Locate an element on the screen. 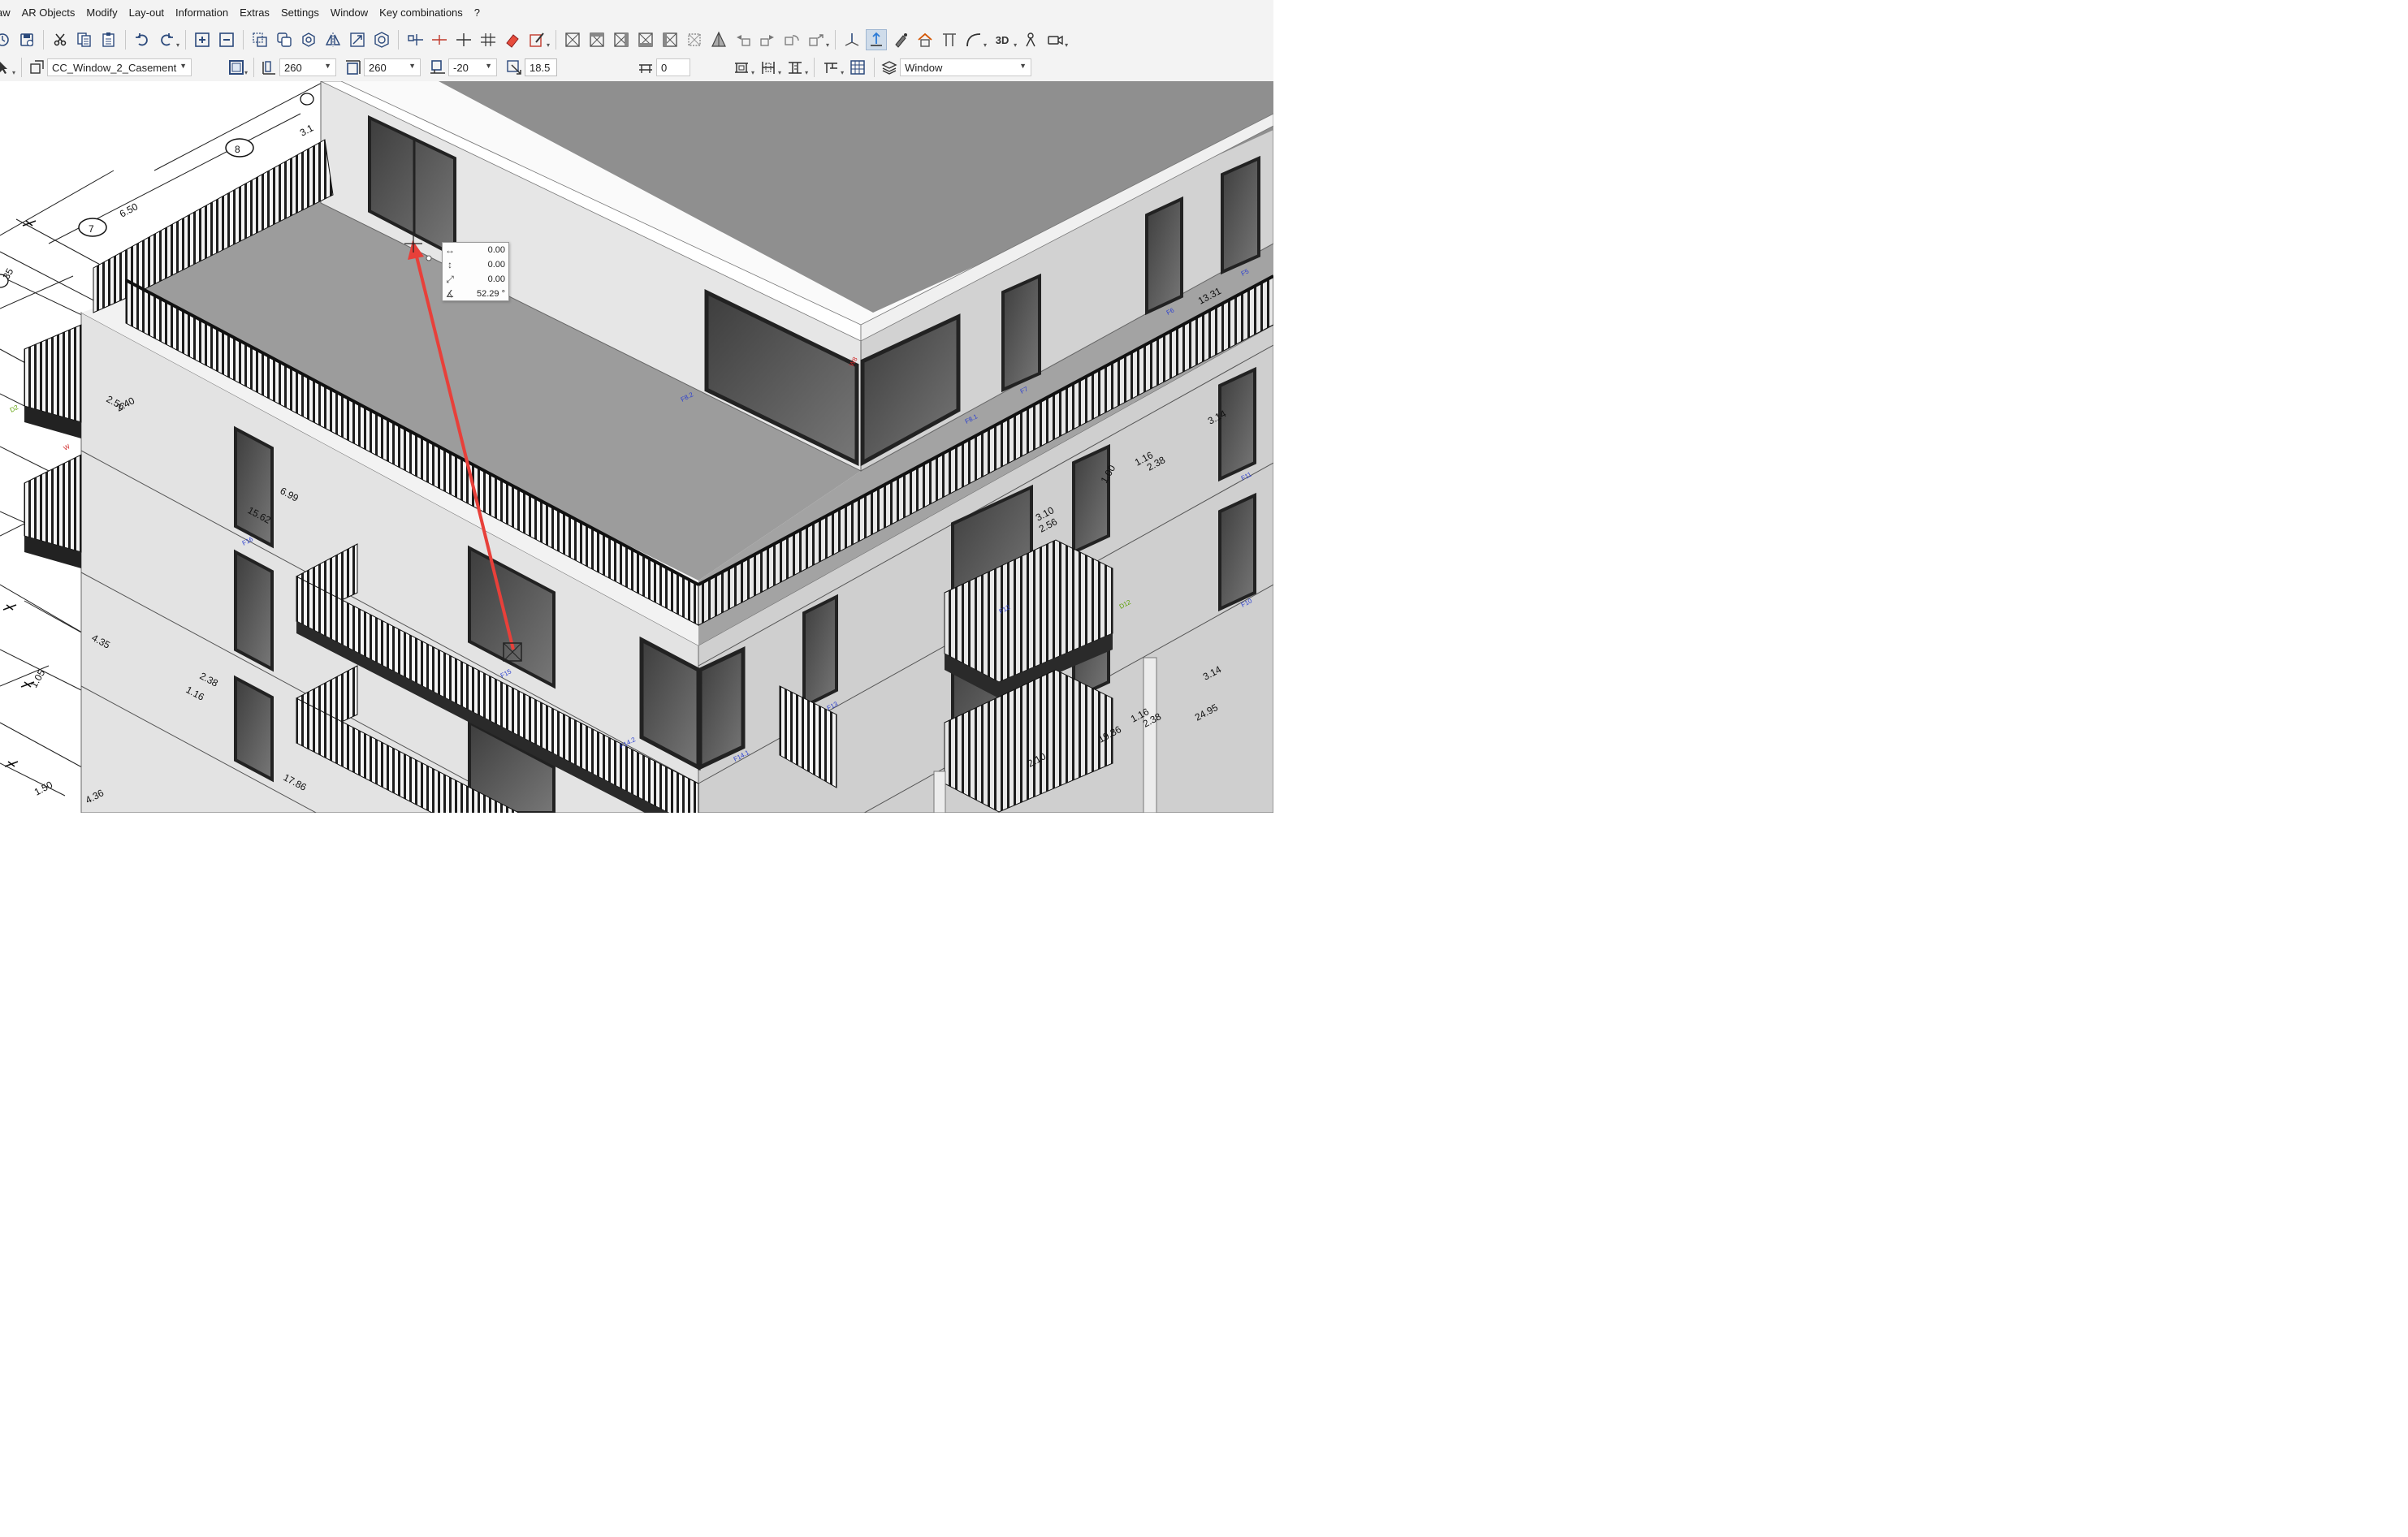 The width and height of the screenshot is (2408, 1537). save-icon is located at coordinates (26, 39).